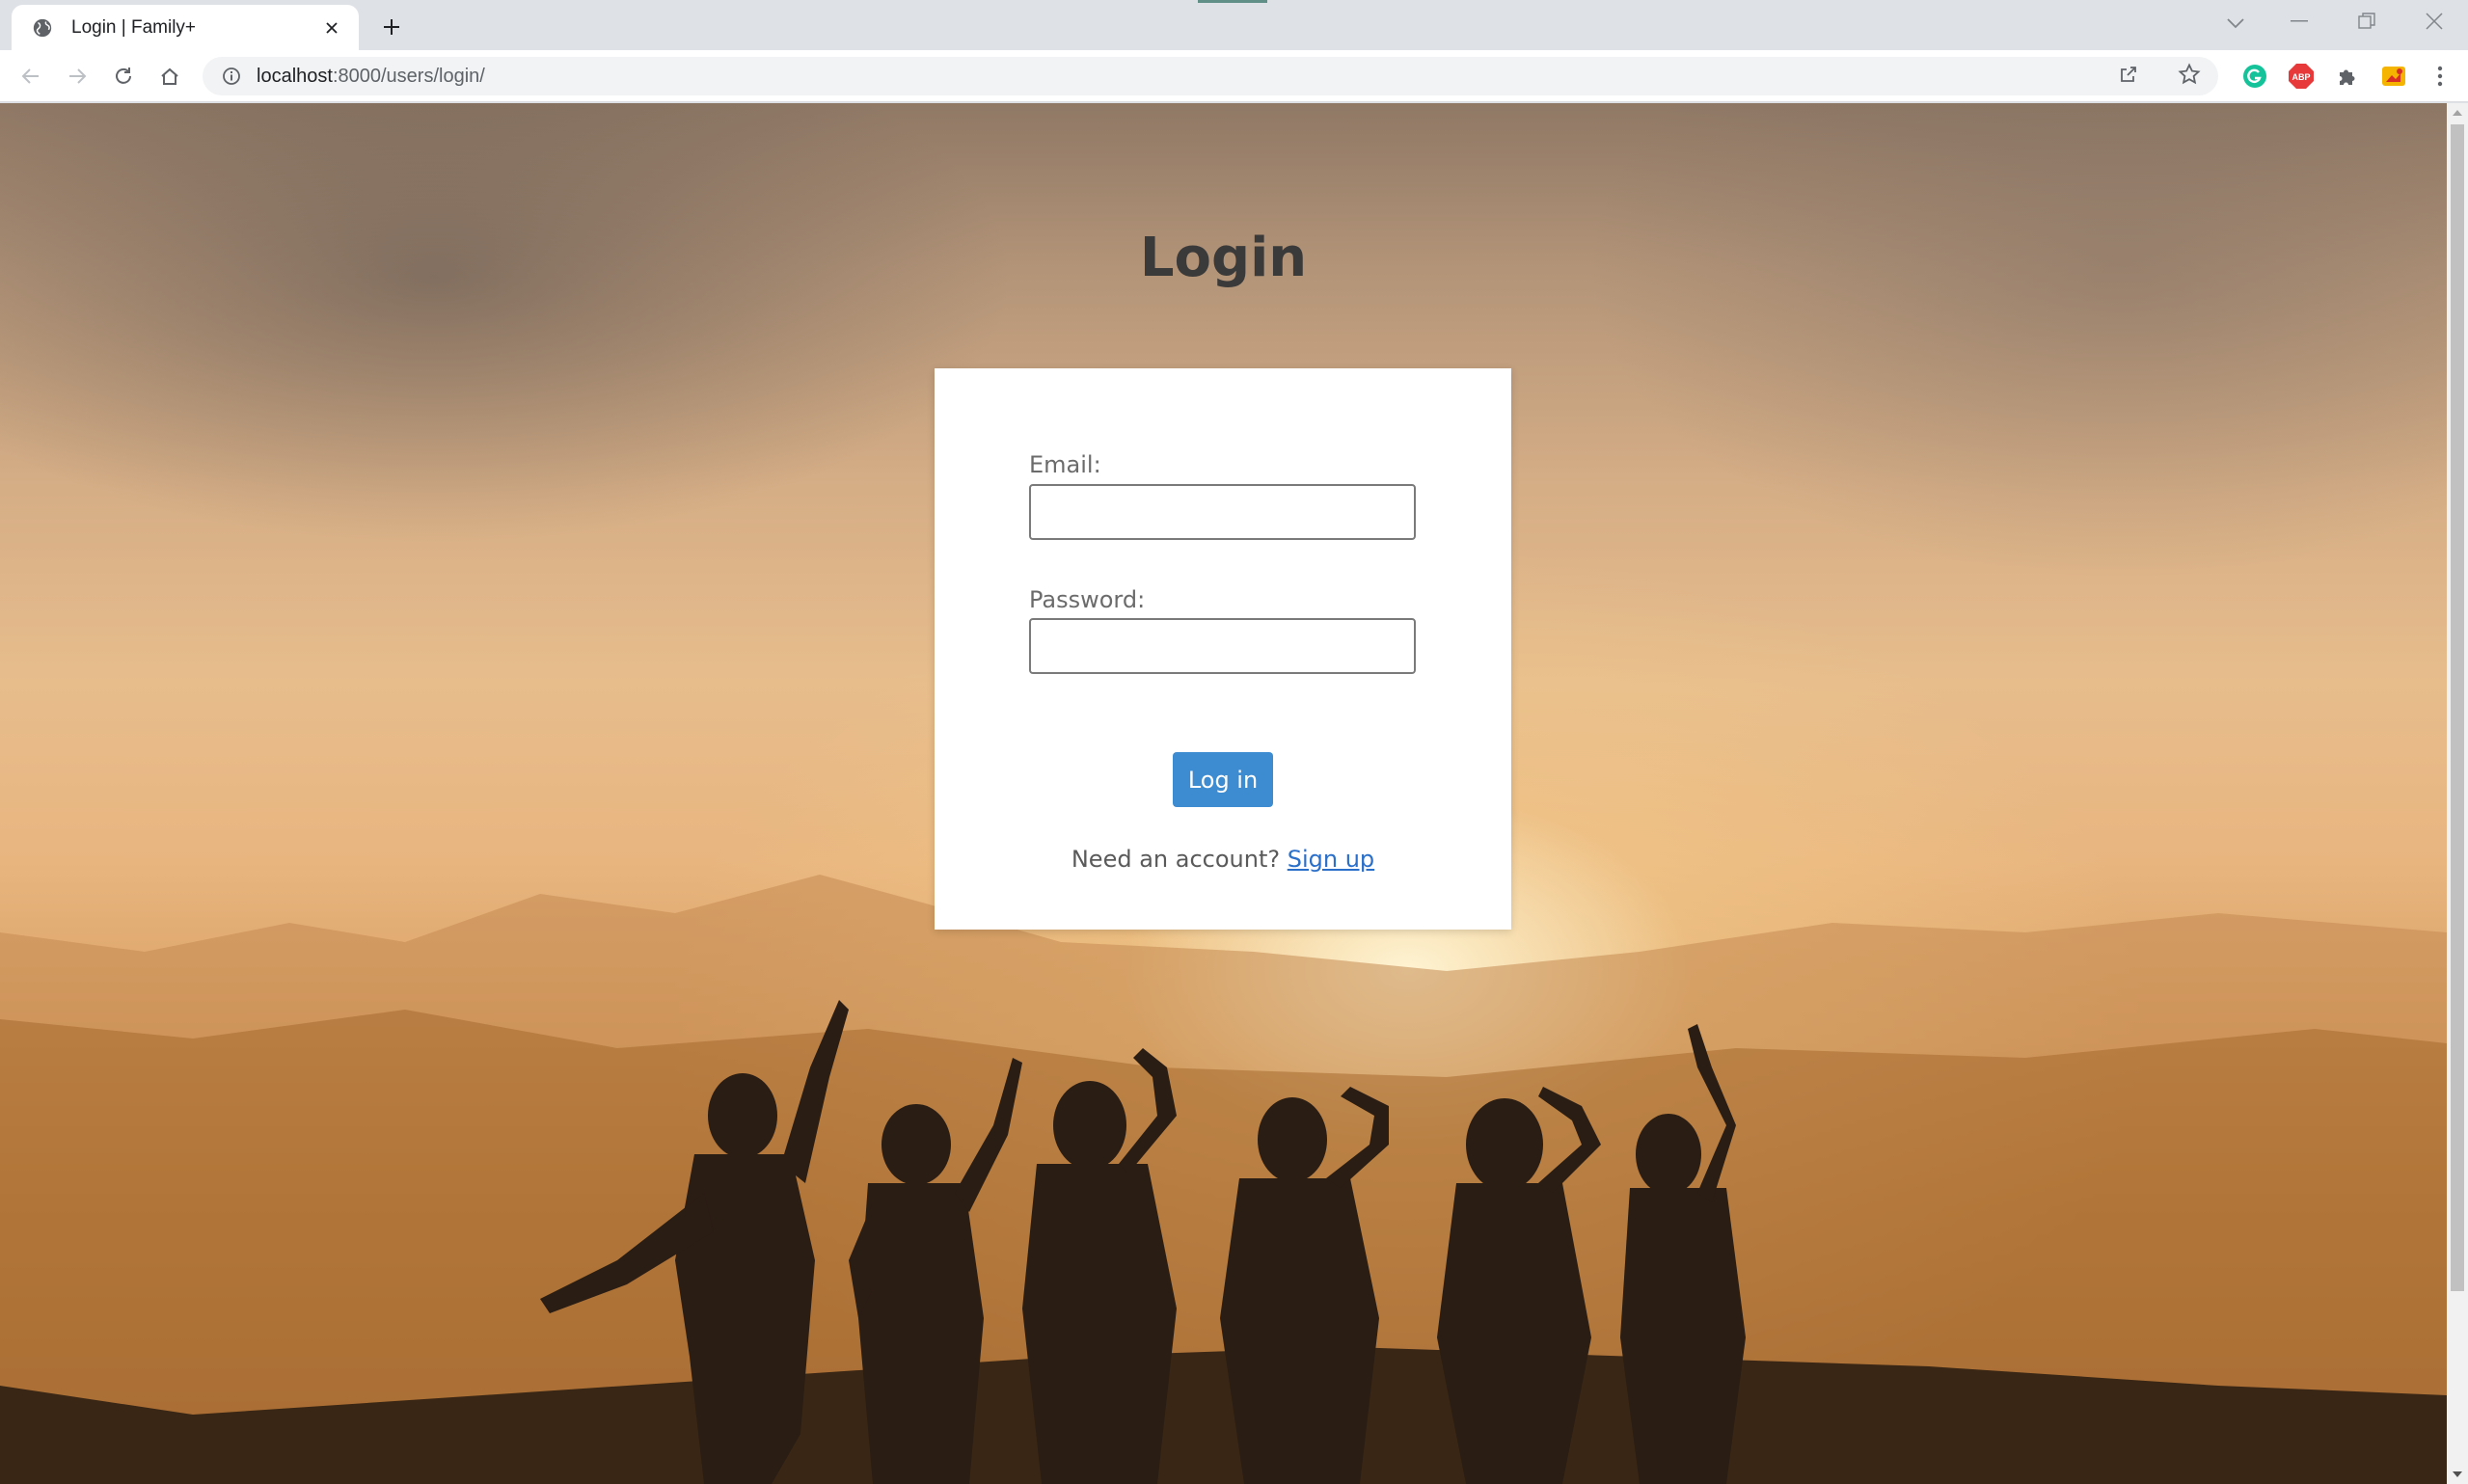 The width and height of the screenshot is (2468, 1484). Describe the element at coordinates (2255, 76) in the screenshot. I see `grammarly-icon` at that location.